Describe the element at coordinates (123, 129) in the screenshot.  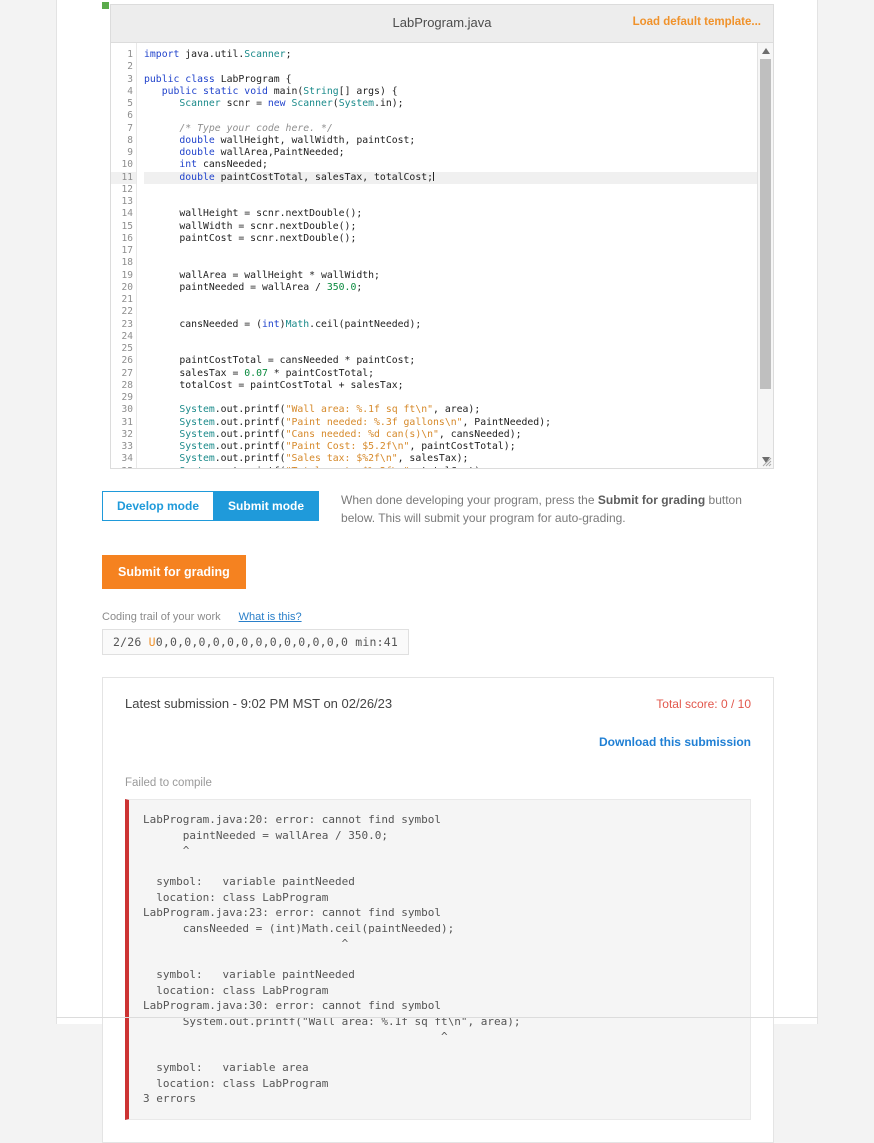
I see `line-number: 7` at that location.